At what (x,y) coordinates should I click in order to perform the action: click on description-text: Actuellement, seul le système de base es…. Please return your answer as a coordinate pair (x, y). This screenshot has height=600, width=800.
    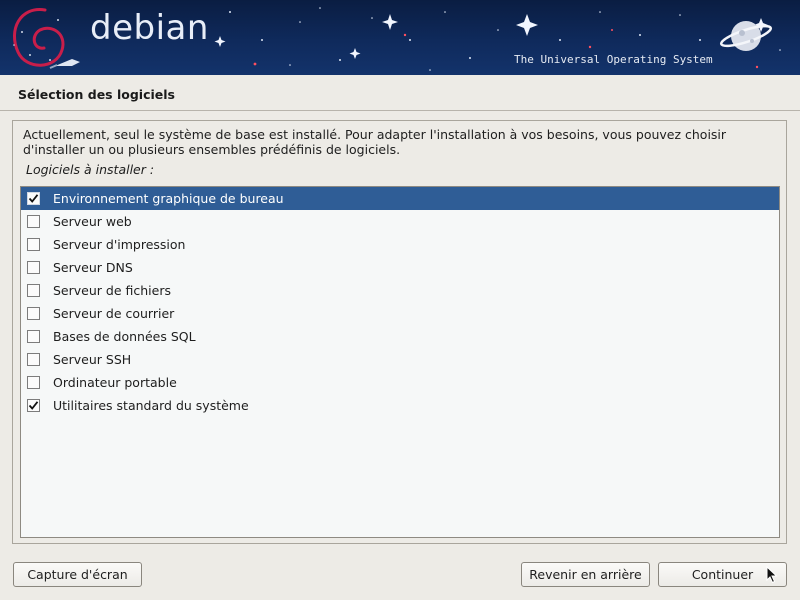
    Looking at the image, I should click on (398, 142).